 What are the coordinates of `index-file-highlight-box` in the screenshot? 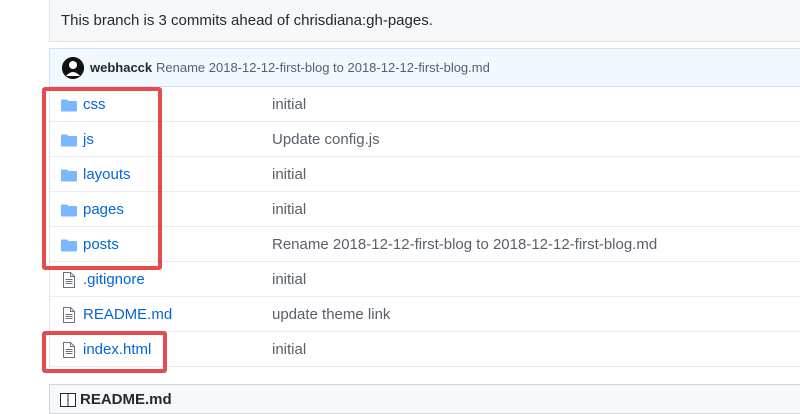 It's located at (104, 352).